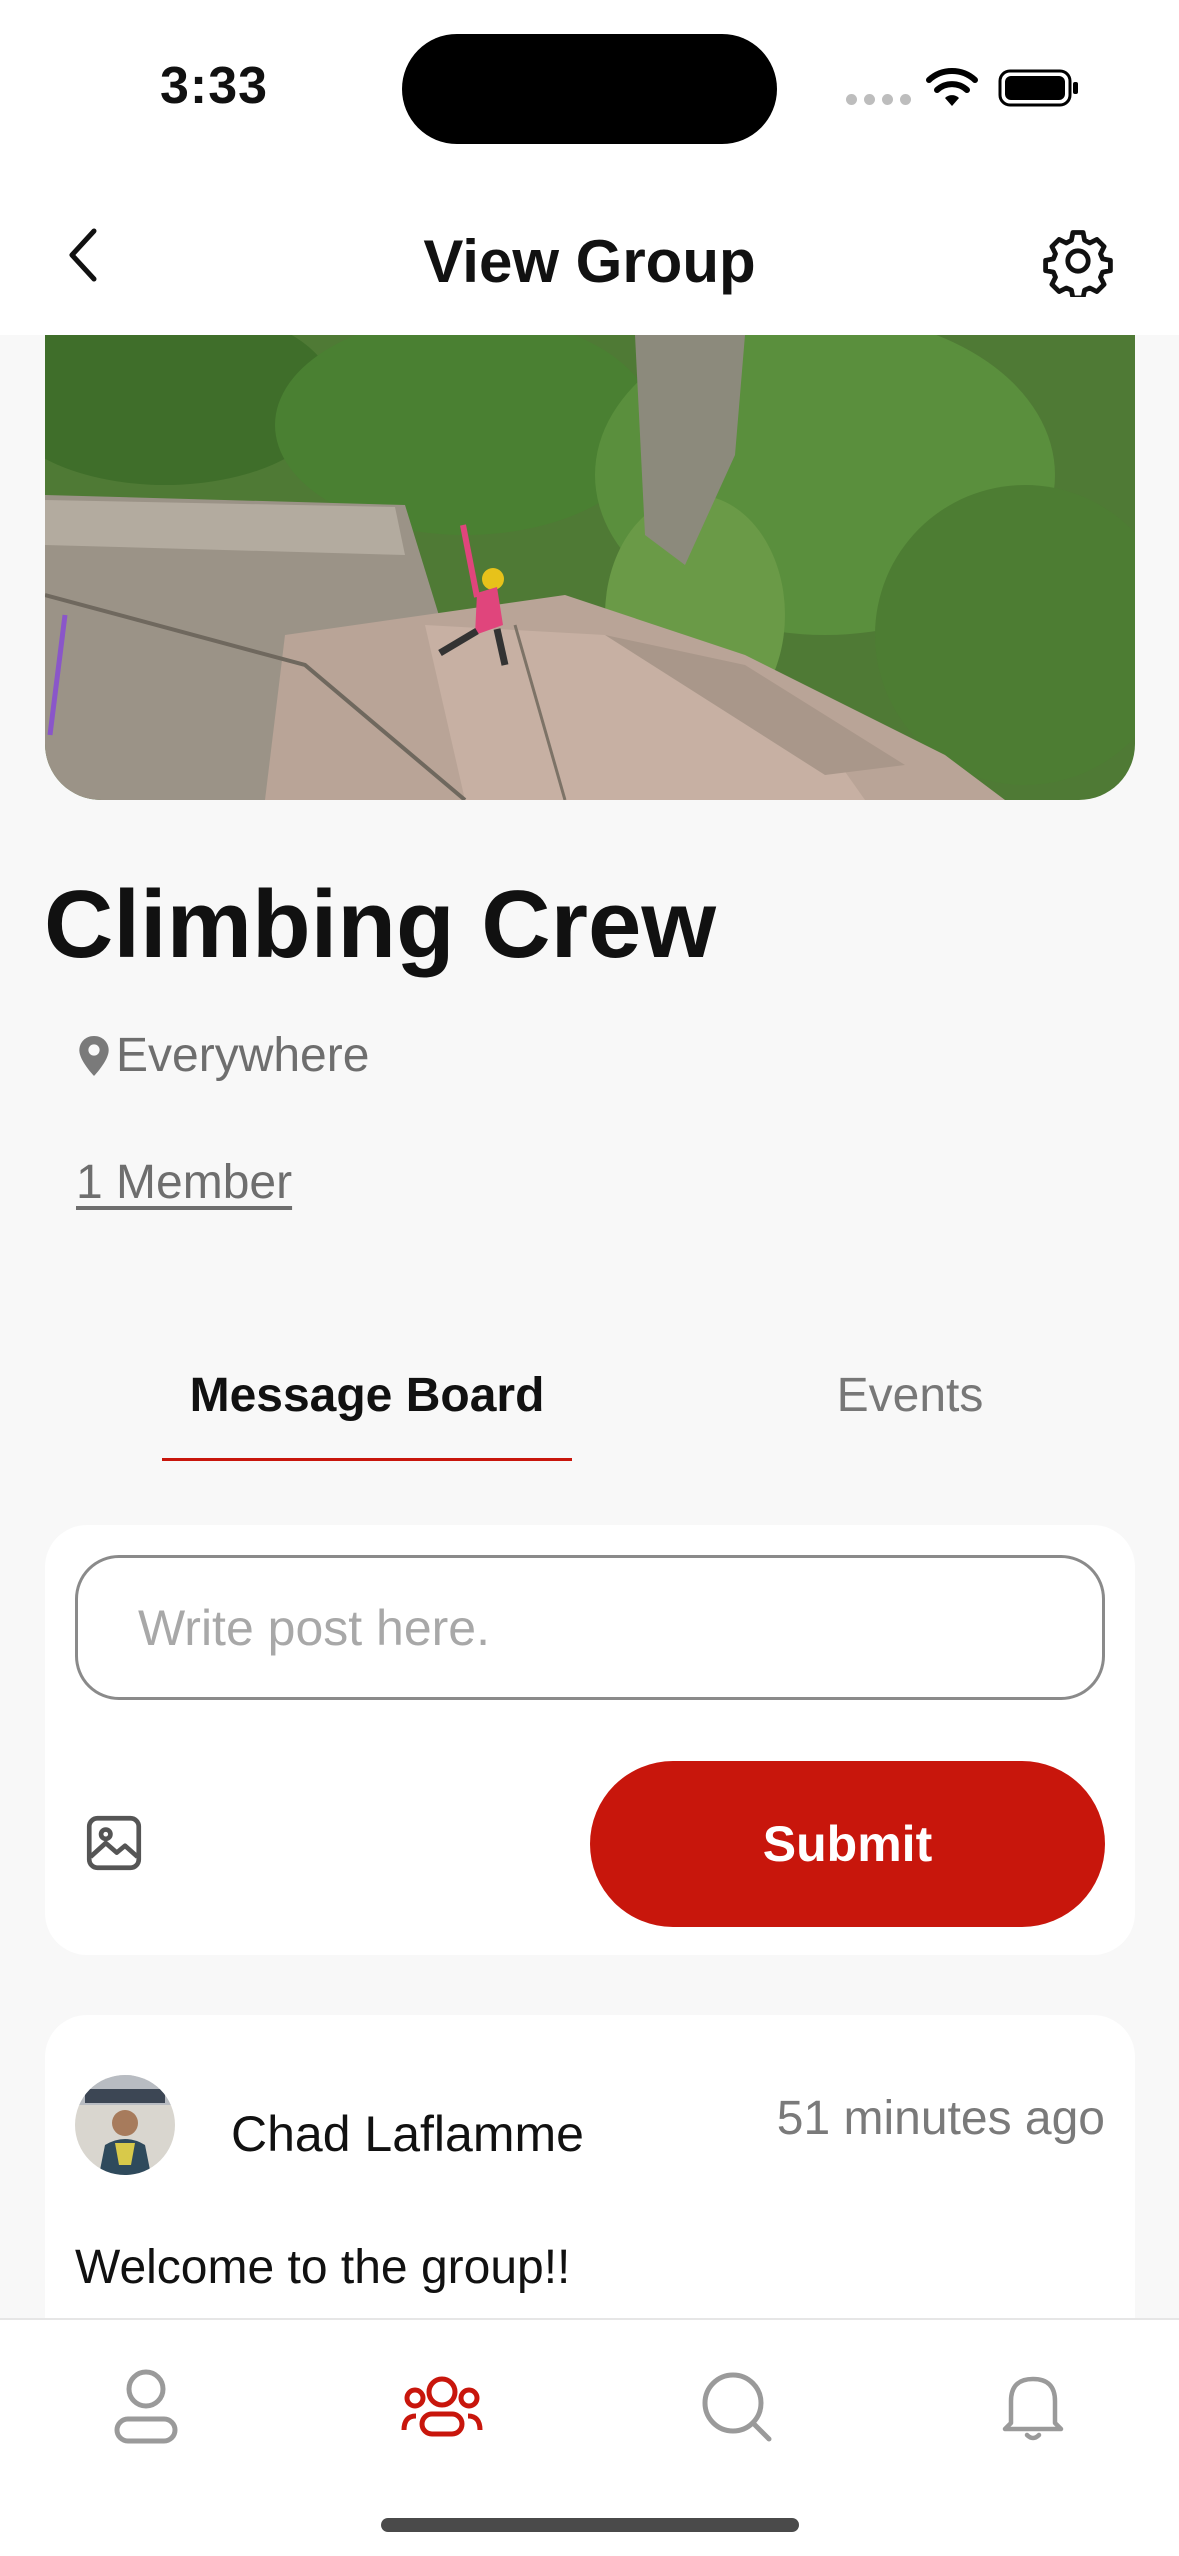  Describe the element at coordinates (847, 1844) in the screenshot. I see `submit-button: Submit` at that location.